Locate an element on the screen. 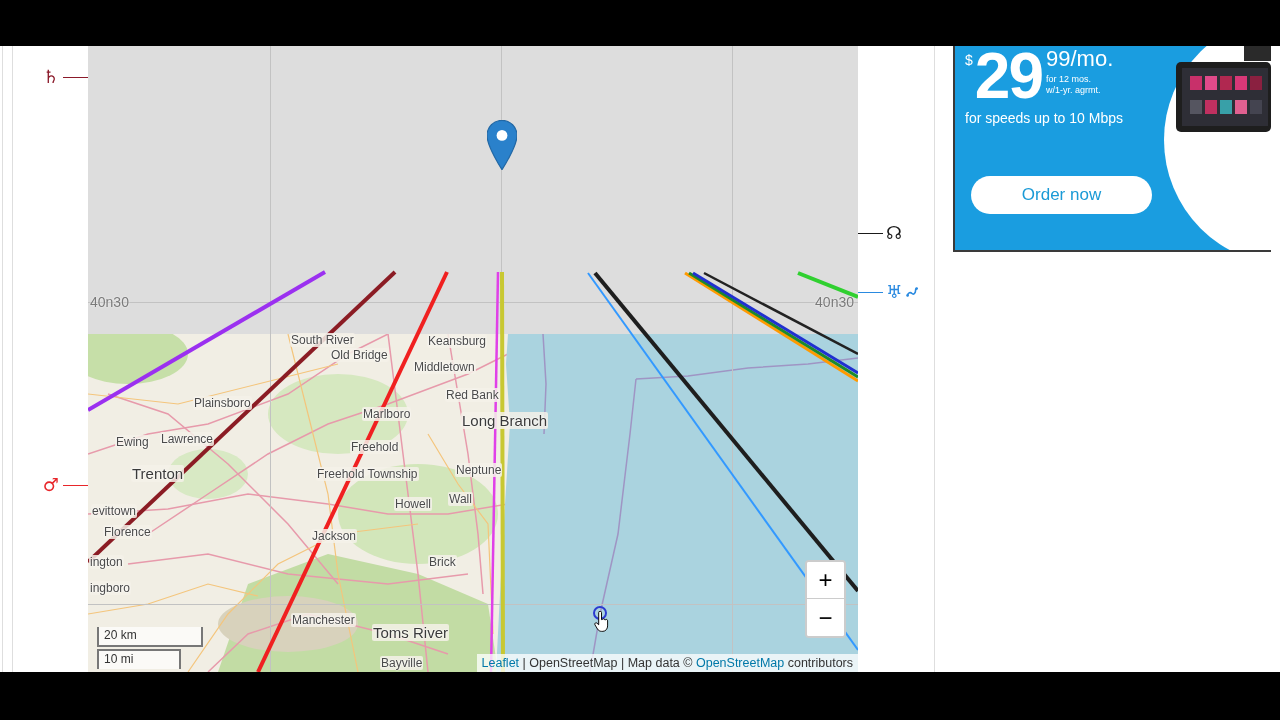 The image size is (1280, 720). place-label: Jackson is located at coordinates (334, 536).